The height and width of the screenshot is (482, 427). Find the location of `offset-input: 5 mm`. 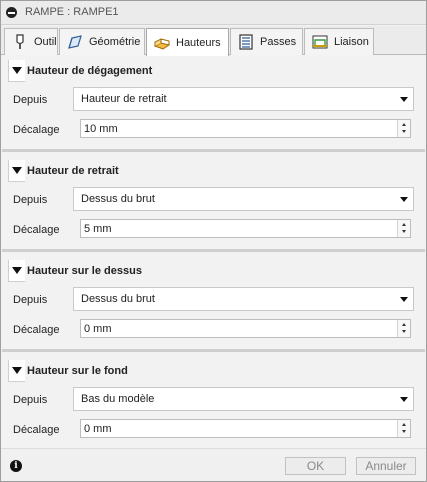

offset-input: 5 mm is located at coordinates (245, 228).